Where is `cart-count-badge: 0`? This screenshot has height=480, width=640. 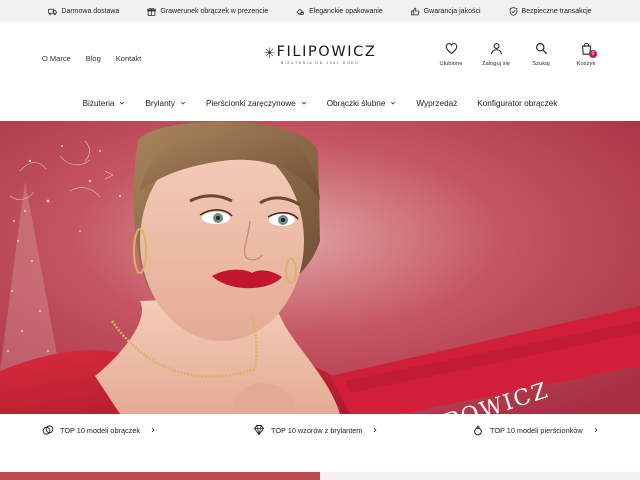 cart-count-badge: 0 is located at coordinates (593, 54).